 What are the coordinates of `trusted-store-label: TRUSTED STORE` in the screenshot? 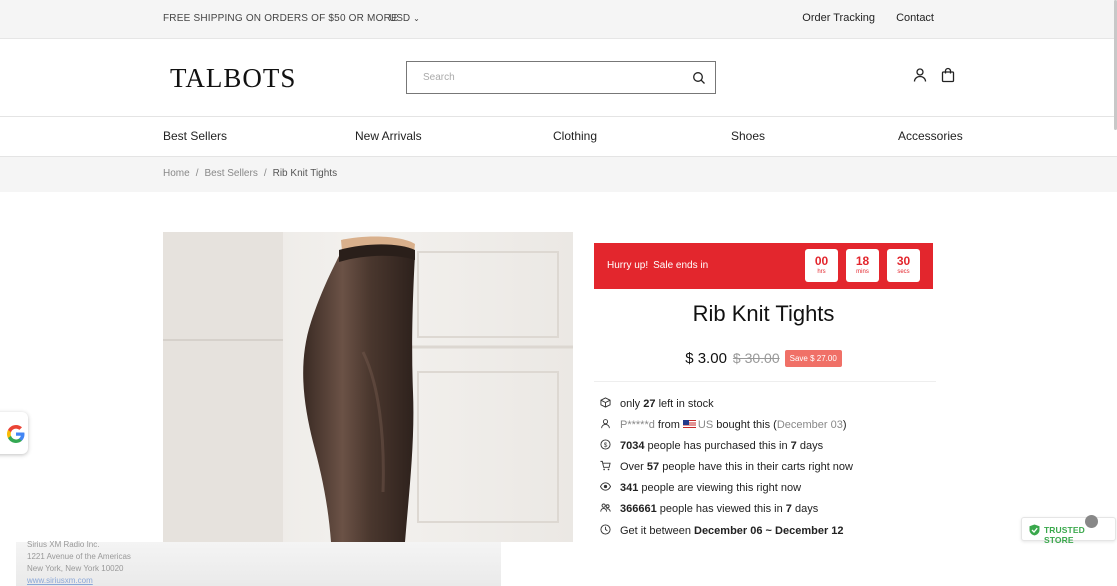 It's located at (1064, 535).